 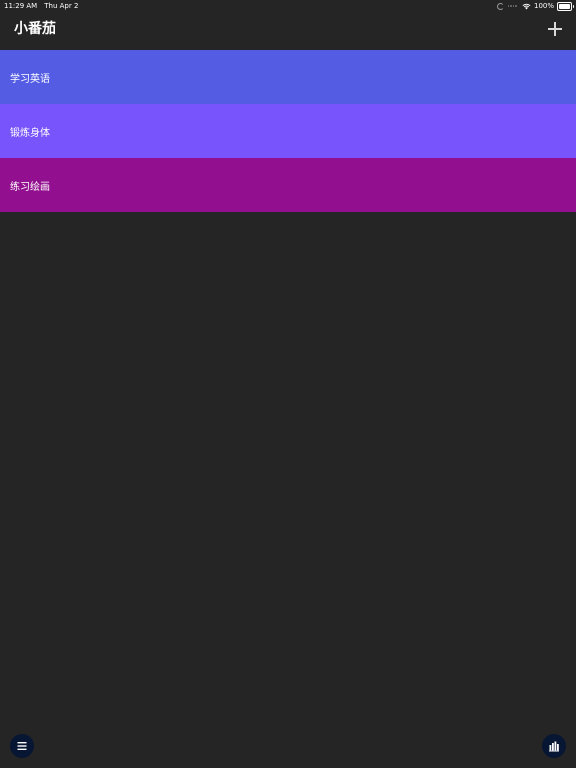 I want to click on page-title: 小番茄, so click(x=35, y=29).